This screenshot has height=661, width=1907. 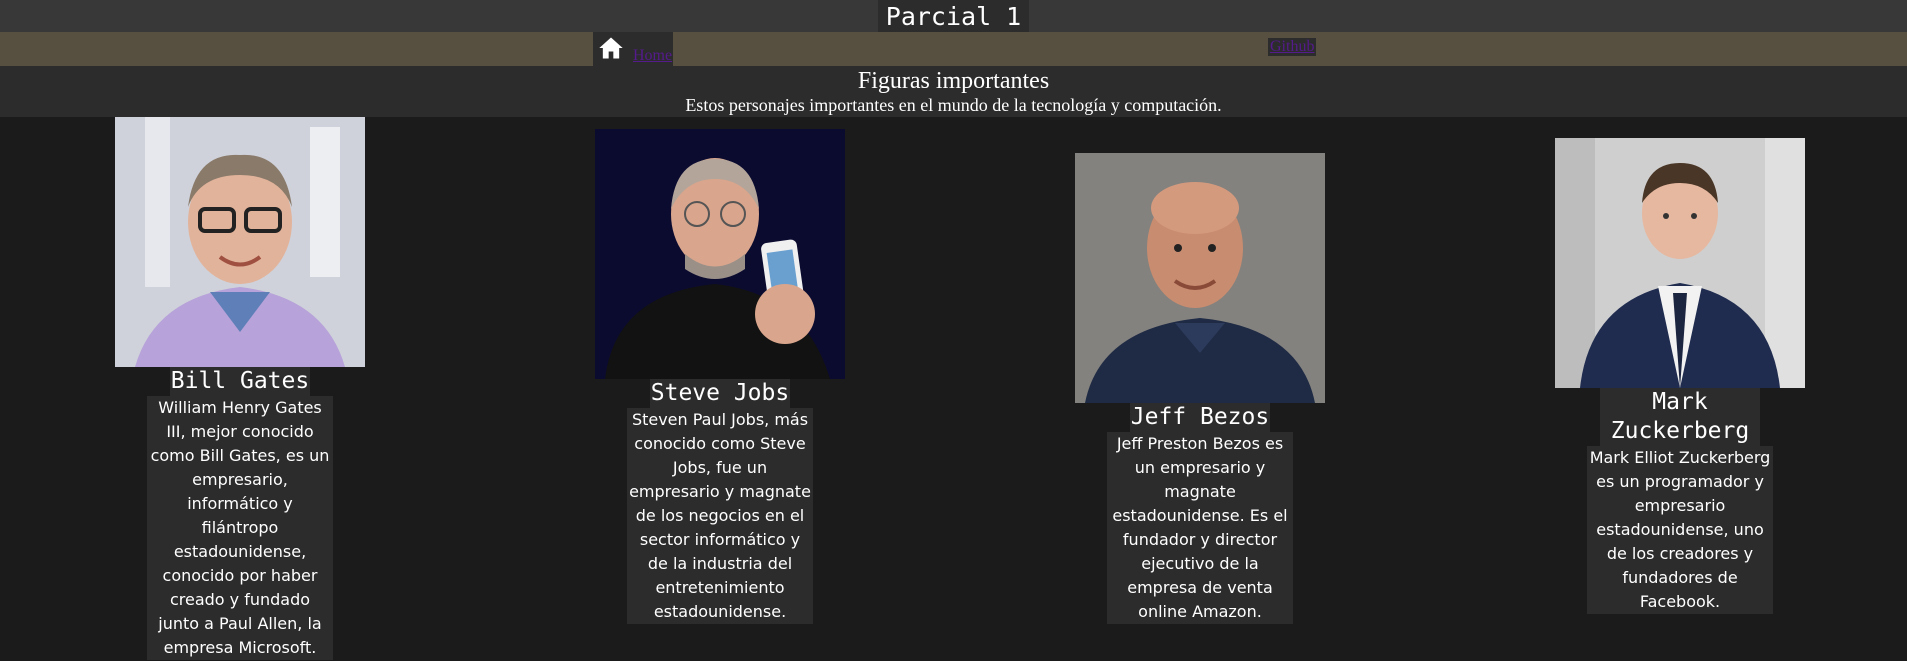 What do you see at coordinates (720, 393) in the screenshot?
I see `person-name: Steve Jobs` at bounding box center [720, 393].